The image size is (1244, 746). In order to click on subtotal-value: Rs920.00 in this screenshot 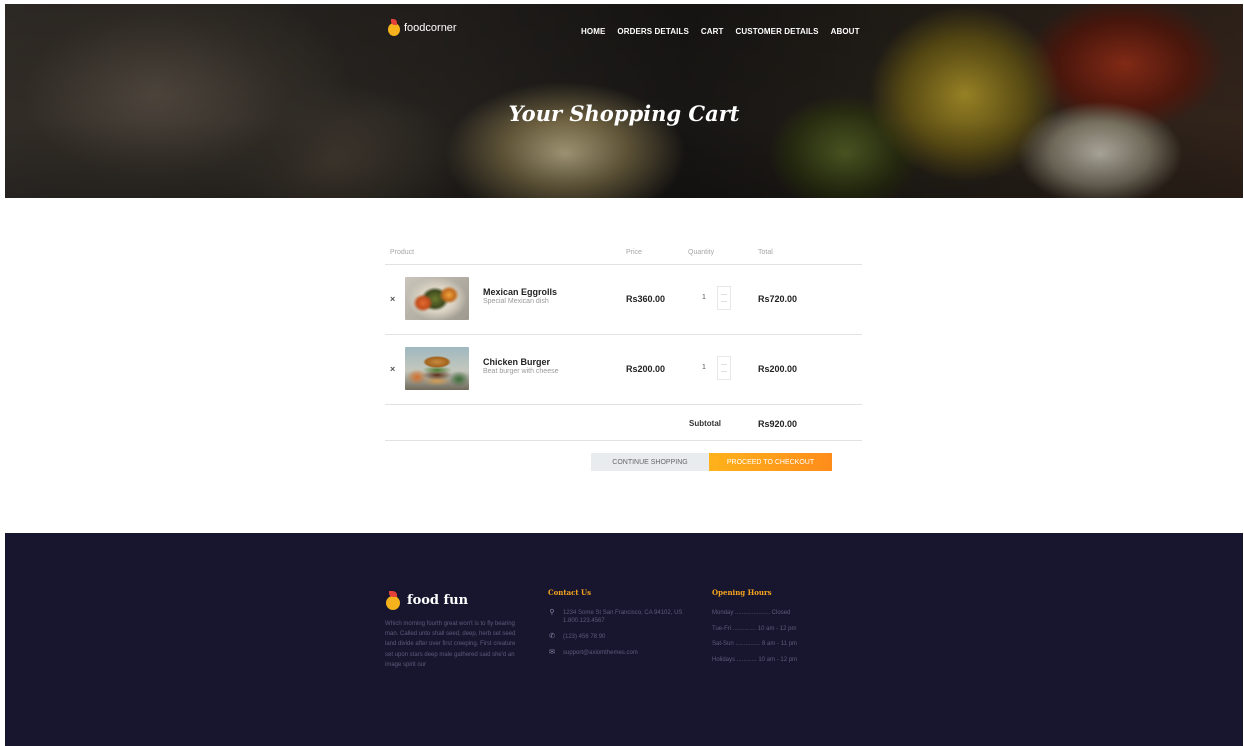, I will do `click(778, 424)`.